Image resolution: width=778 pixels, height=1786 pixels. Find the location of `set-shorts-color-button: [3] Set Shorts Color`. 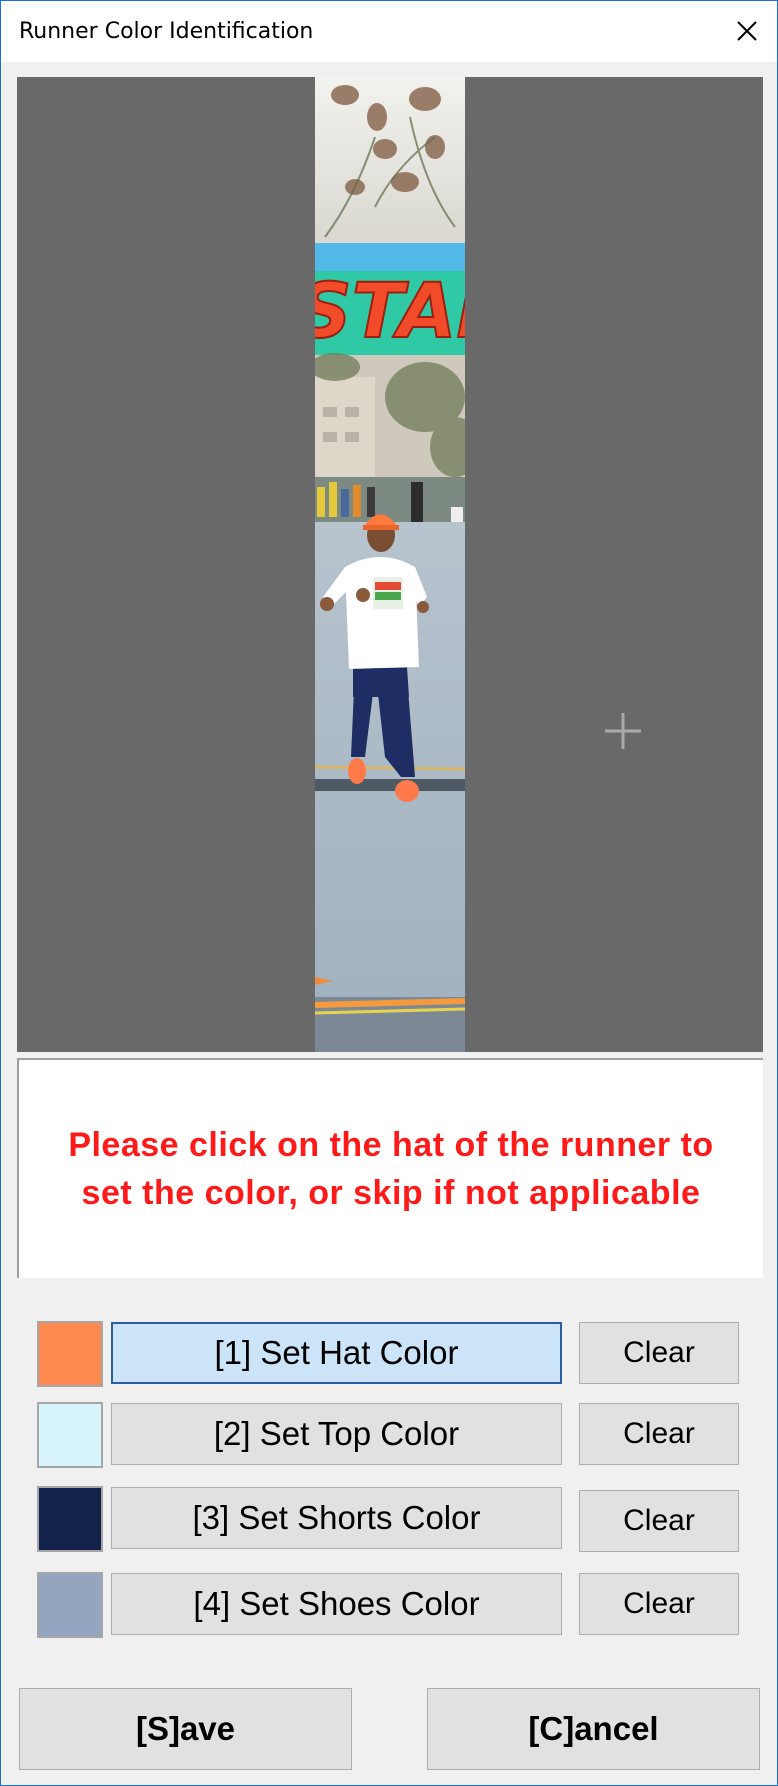

set-shorts-color-button: [3] Set Shorts Color is located at coordinates (336, 1518).